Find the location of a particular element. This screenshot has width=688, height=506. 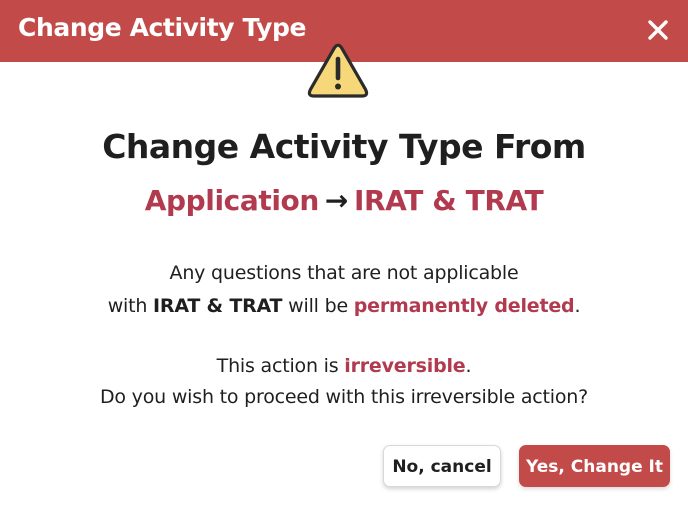

message-line-2-prefix: with is located at coordinates (130, 306).